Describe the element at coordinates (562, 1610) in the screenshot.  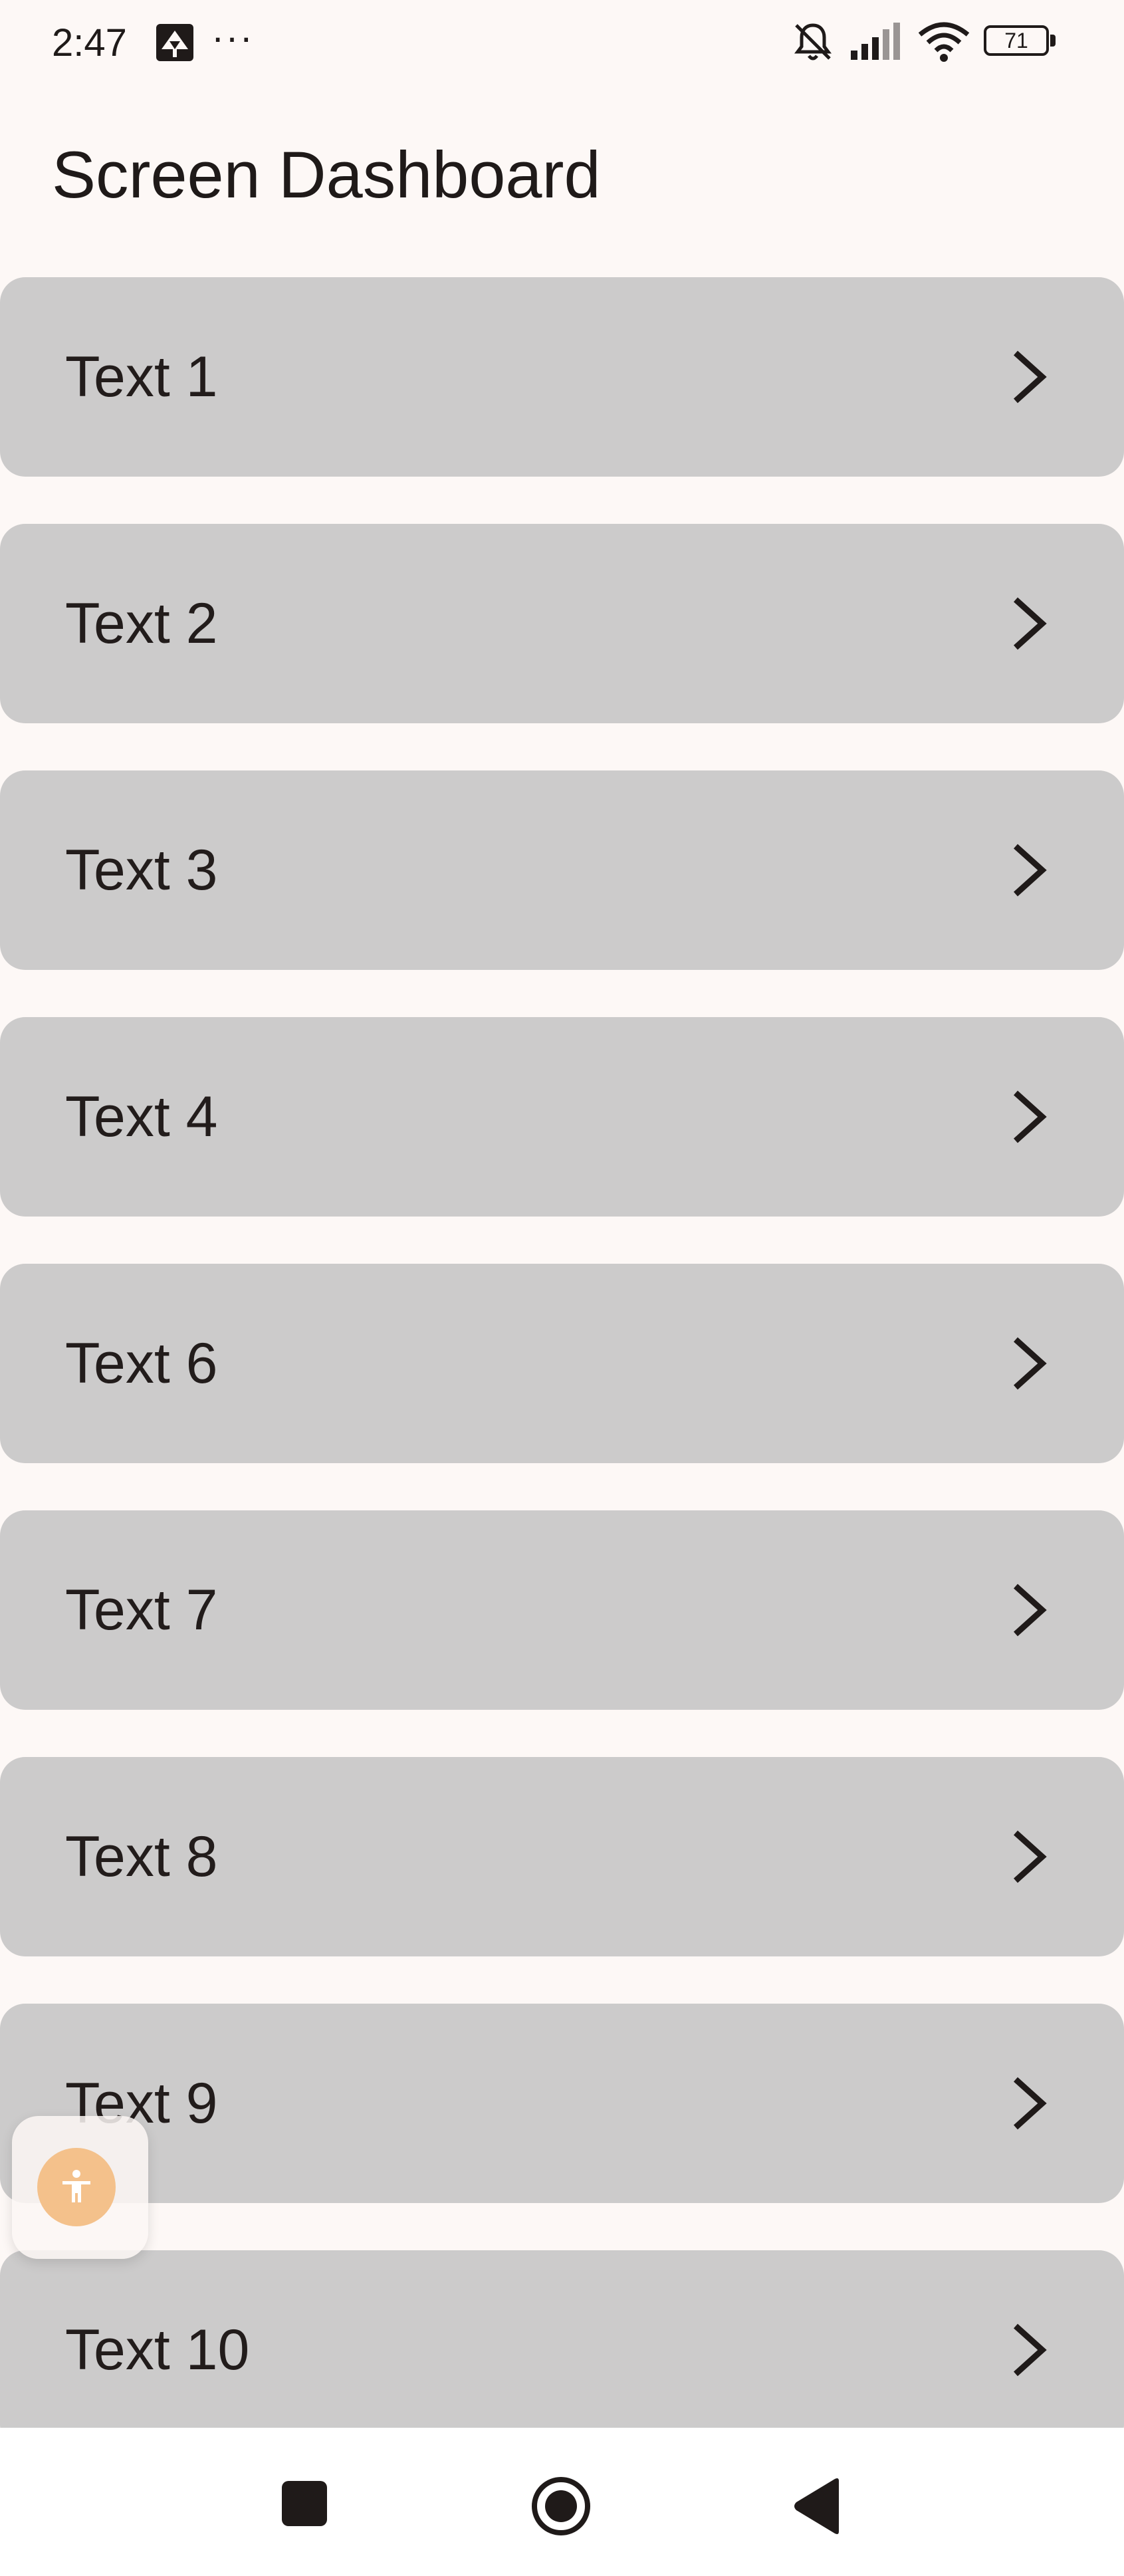
I see `list-item: Text 7` at that location.